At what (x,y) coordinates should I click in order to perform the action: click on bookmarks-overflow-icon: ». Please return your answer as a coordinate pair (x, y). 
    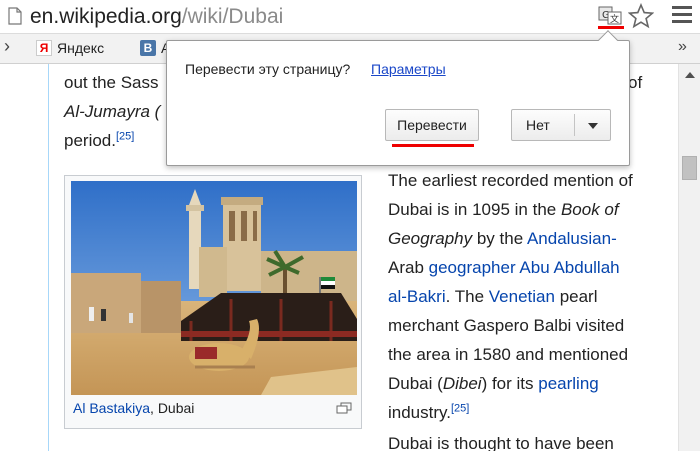
    Looking at the image, I should click on (682, 47).